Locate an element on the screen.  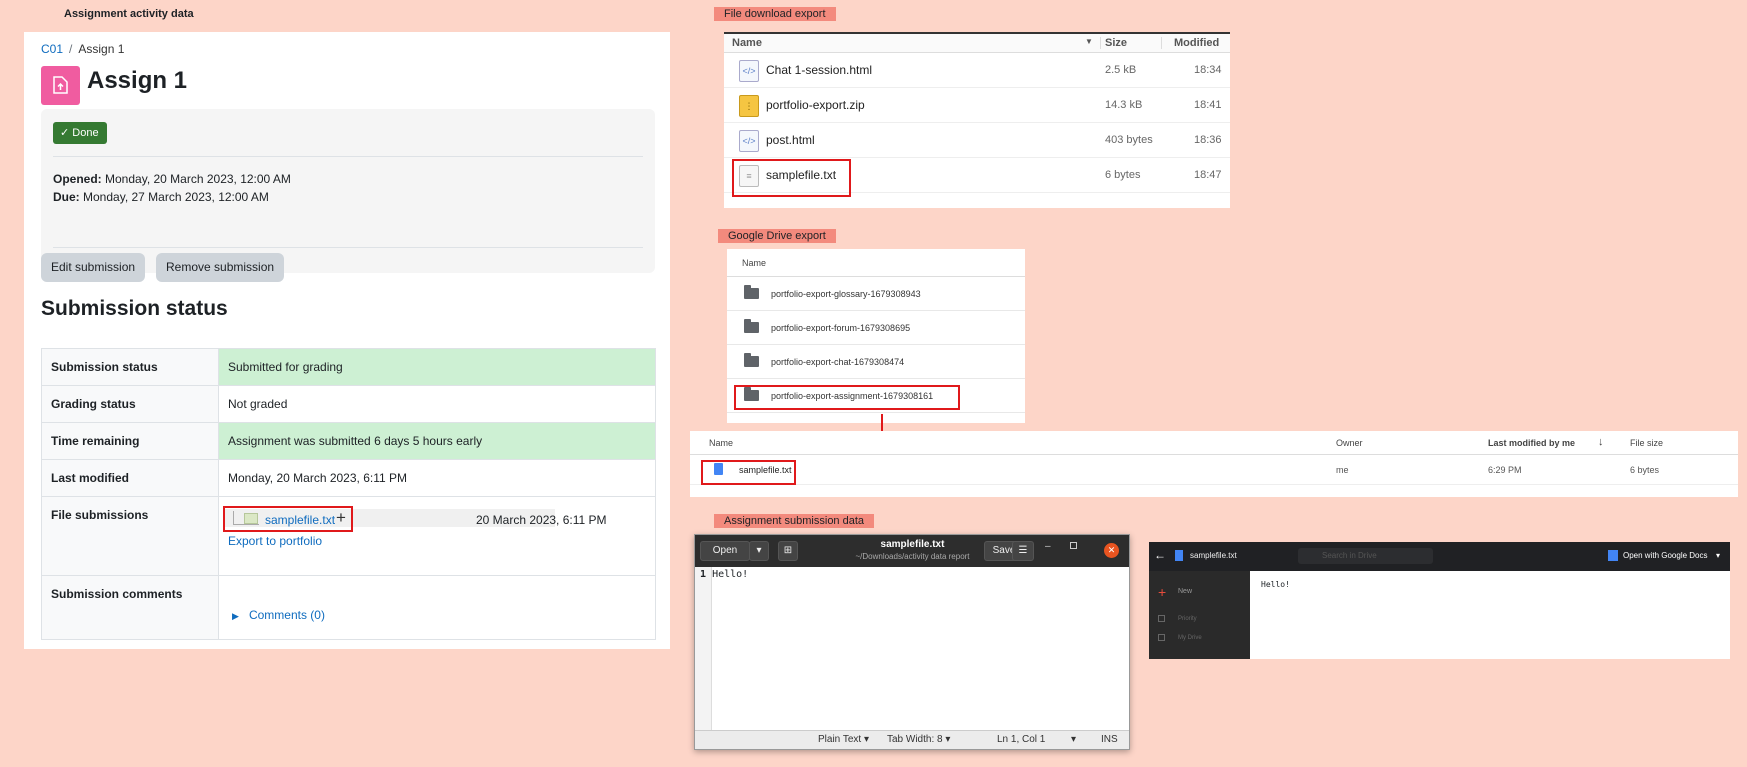
assignment-activity-label: Assignment activity data is located at coordinates (129, 14).